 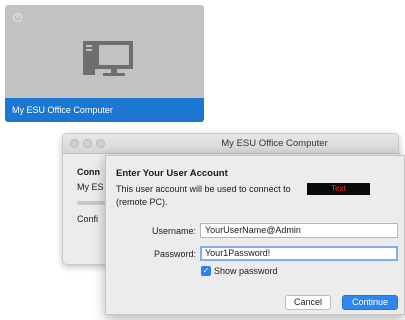 What do you see at coordinates (108, 58) in the screenshot?
I see `desktop-computer-icon` at bounding box center [108, 58].